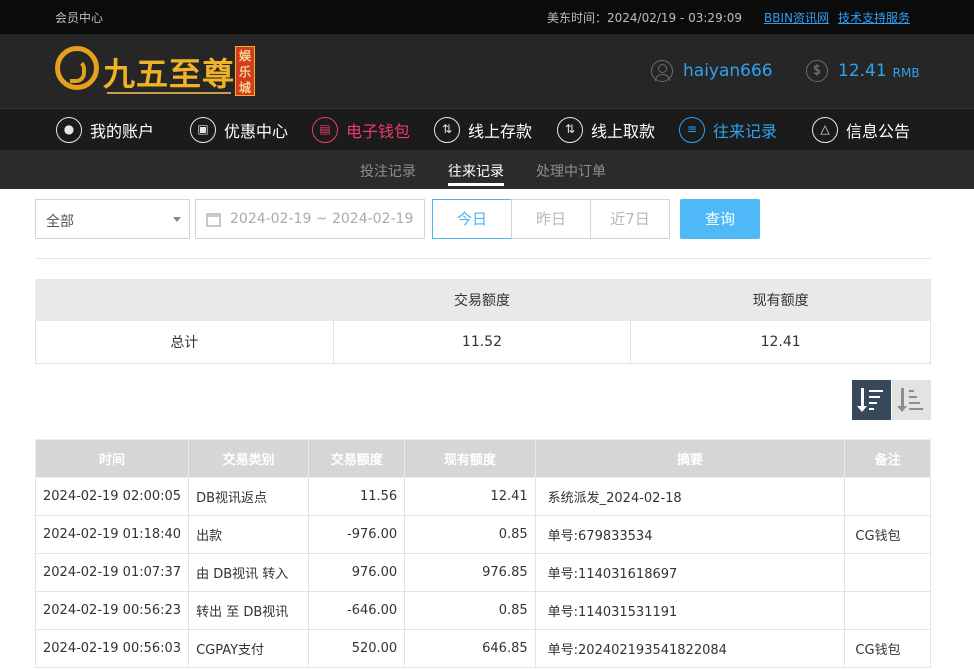 The image size is (974, 670). I want to click on cell-summary: 单号:114031531191, so click(690, 610).